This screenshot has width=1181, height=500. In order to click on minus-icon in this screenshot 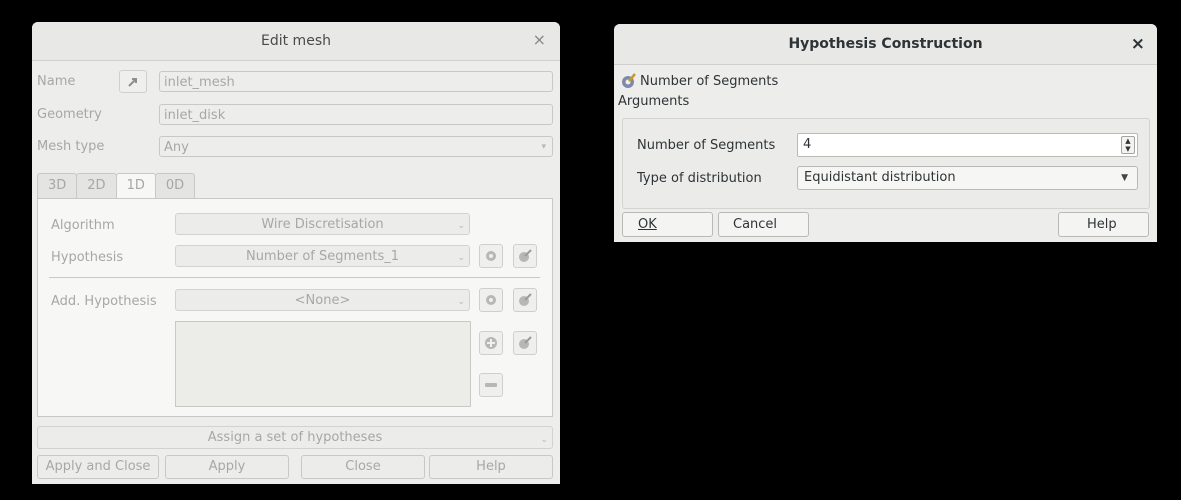, I will do `click(491, 385)`.